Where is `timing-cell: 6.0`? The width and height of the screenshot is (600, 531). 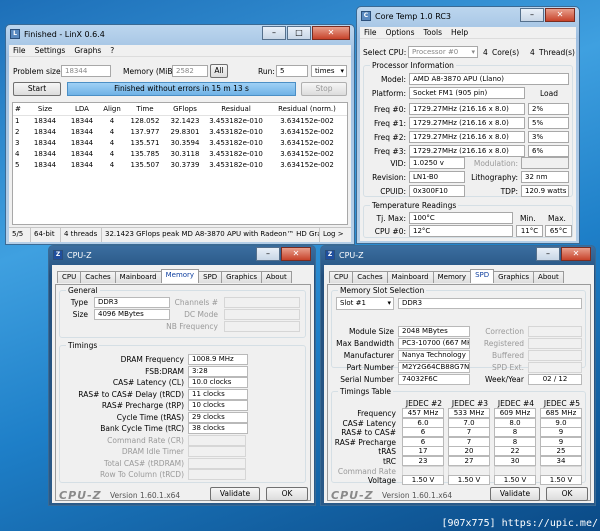 timing-cell: 6.0 is located at coordinates (423, 422).